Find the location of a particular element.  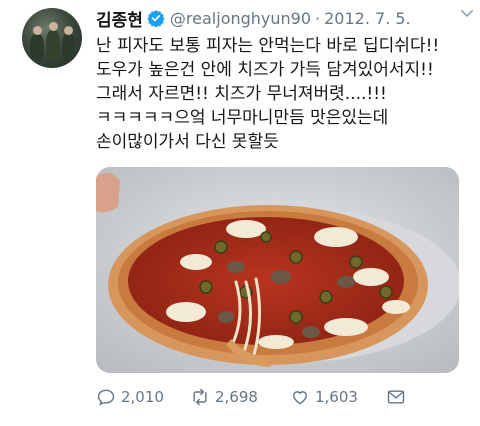

direct-message-icon is located at coordinates (396, 397).